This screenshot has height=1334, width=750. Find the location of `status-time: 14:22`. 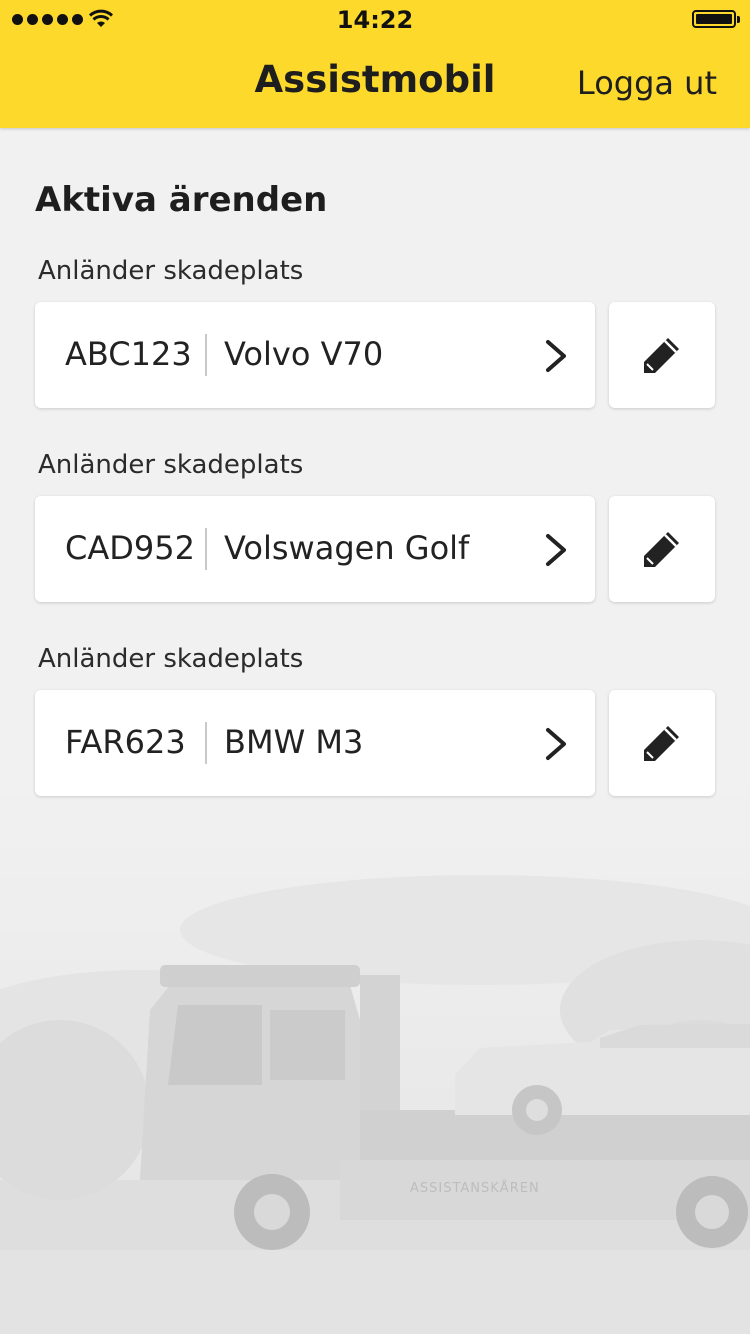

status-time: 14:22 is located at coordinates (375, 20).